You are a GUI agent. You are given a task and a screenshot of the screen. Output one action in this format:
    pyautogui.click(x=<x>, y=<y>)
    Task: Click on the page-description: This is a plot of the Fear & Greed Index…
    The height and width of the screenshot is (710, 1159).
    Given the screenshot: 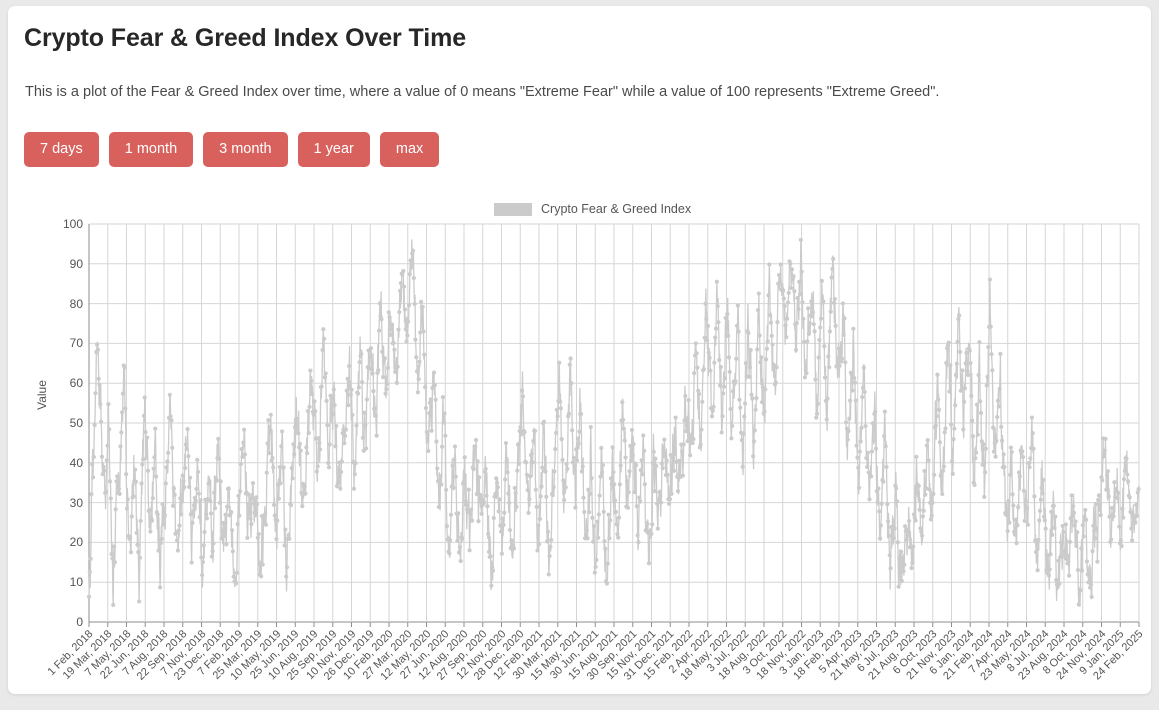 What is the action you would take?
    pyautogui.click(x=482, y=92)
    